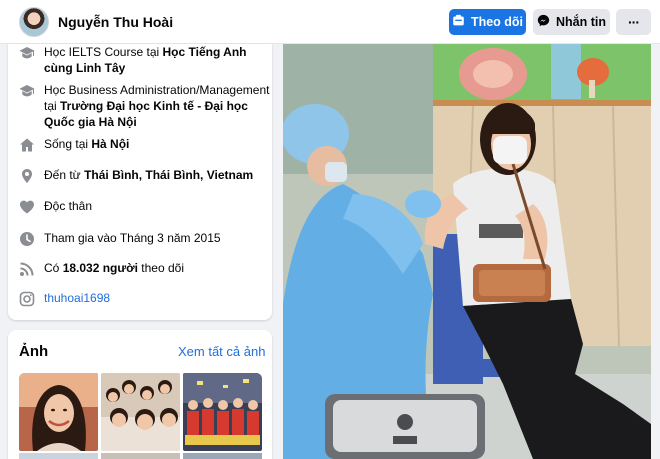  What do you see at coordinates (145, 206) in the screenshot?
I see `intro-item-relationship: Độc thân` at bounding box center [145, 206].